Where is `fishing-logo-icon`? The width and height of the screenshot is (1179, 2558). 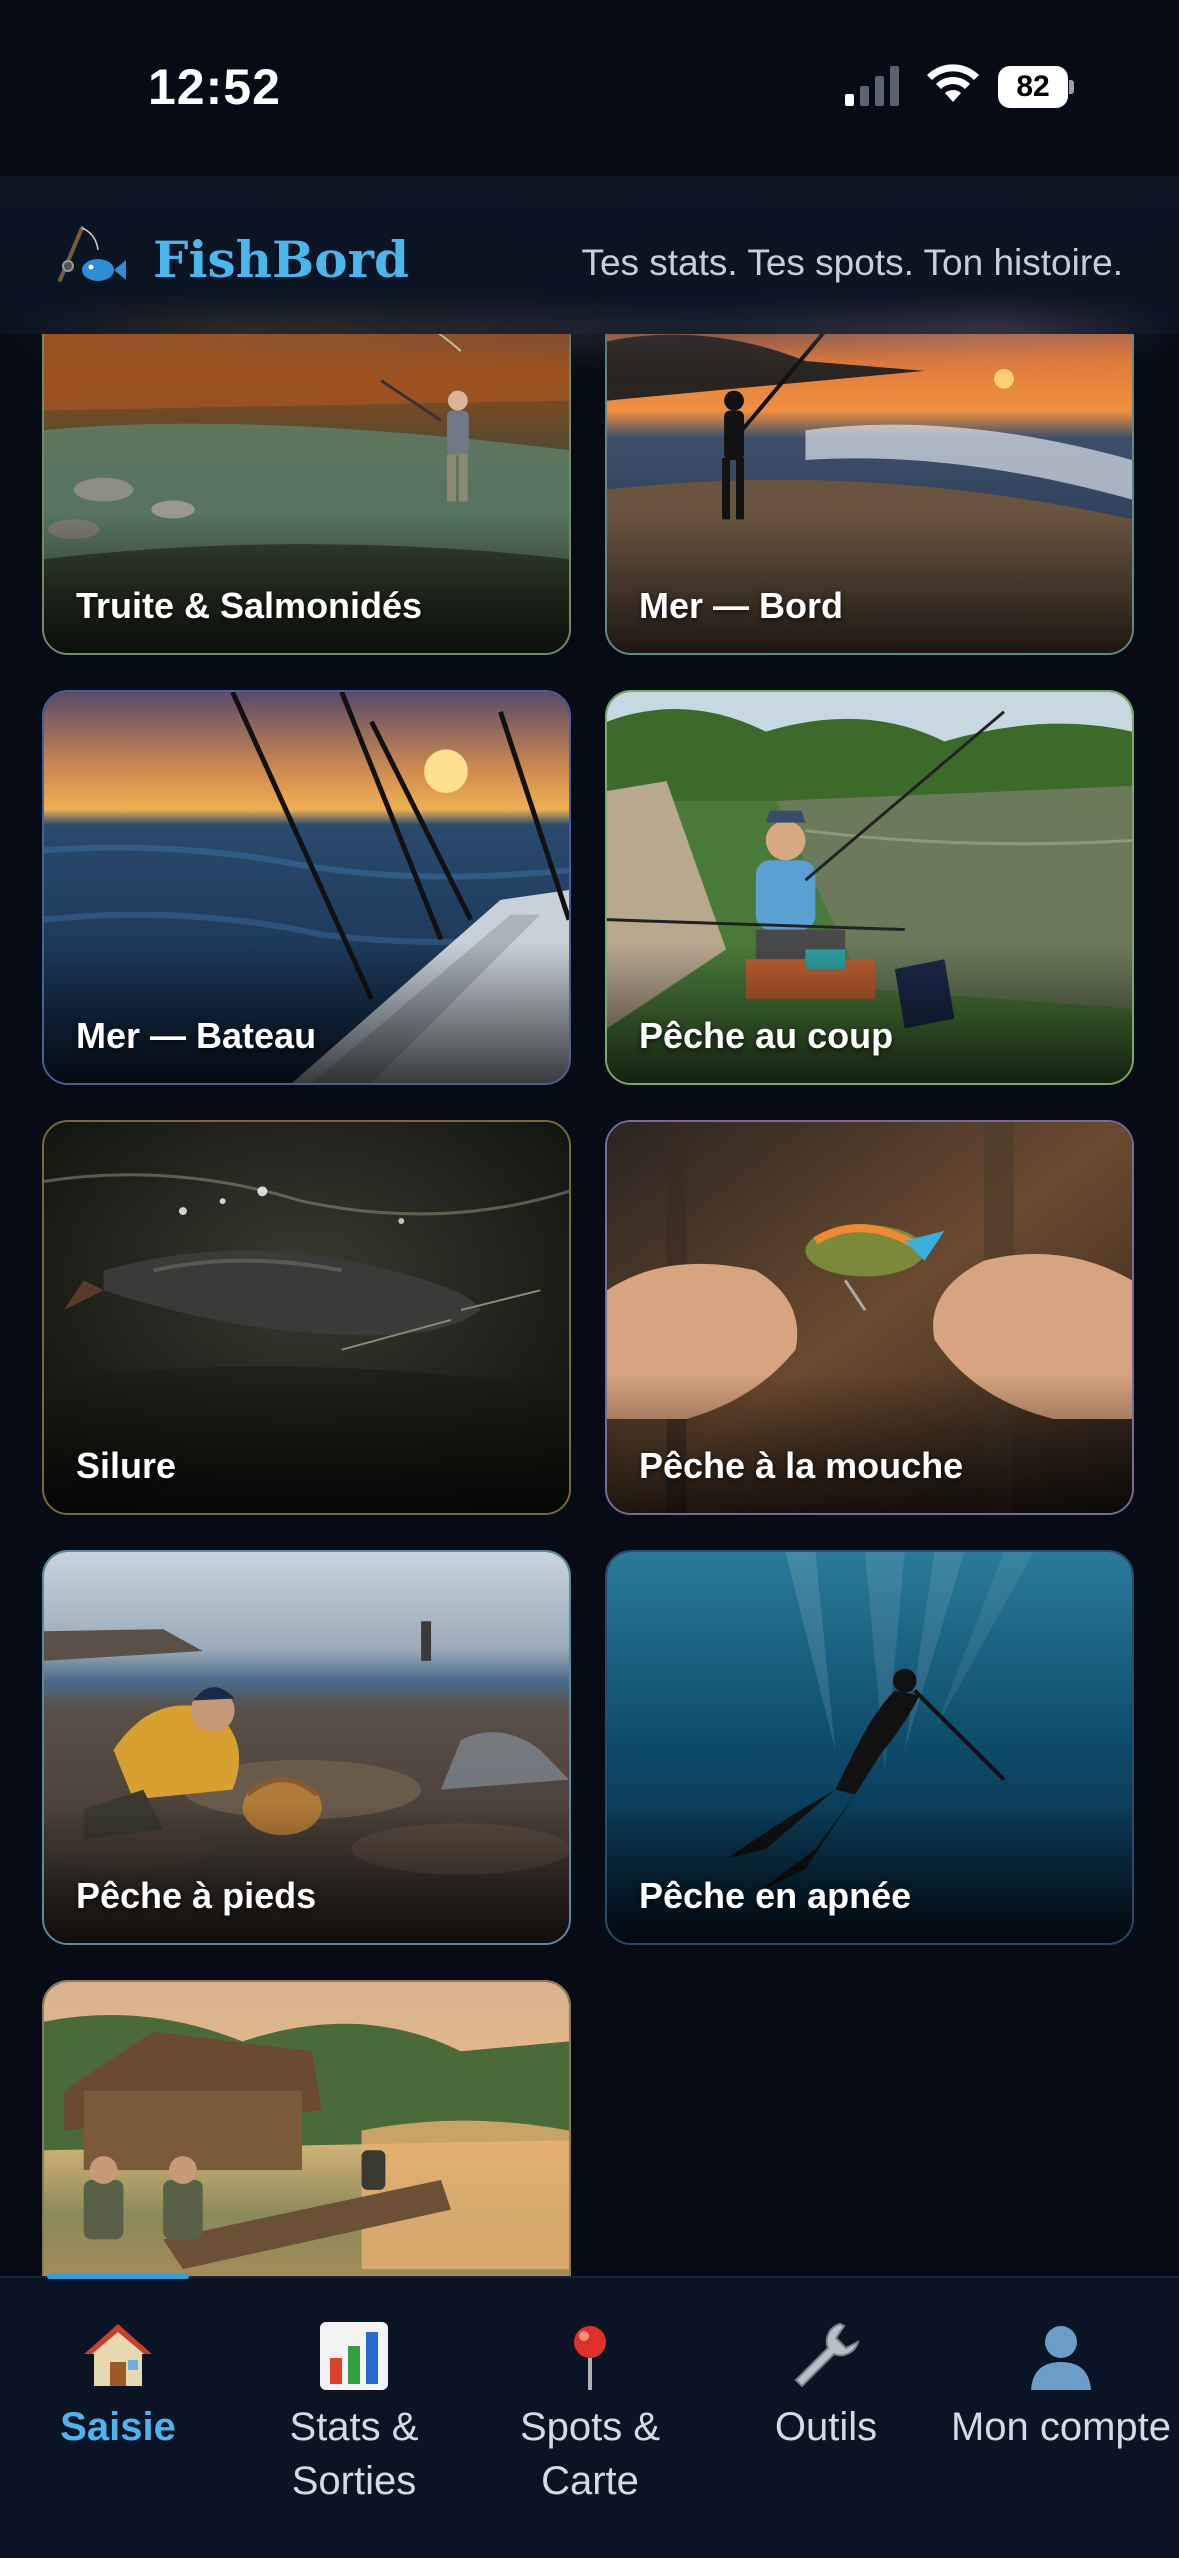 fishing-logo-icon is located at coordinates (92, 254).